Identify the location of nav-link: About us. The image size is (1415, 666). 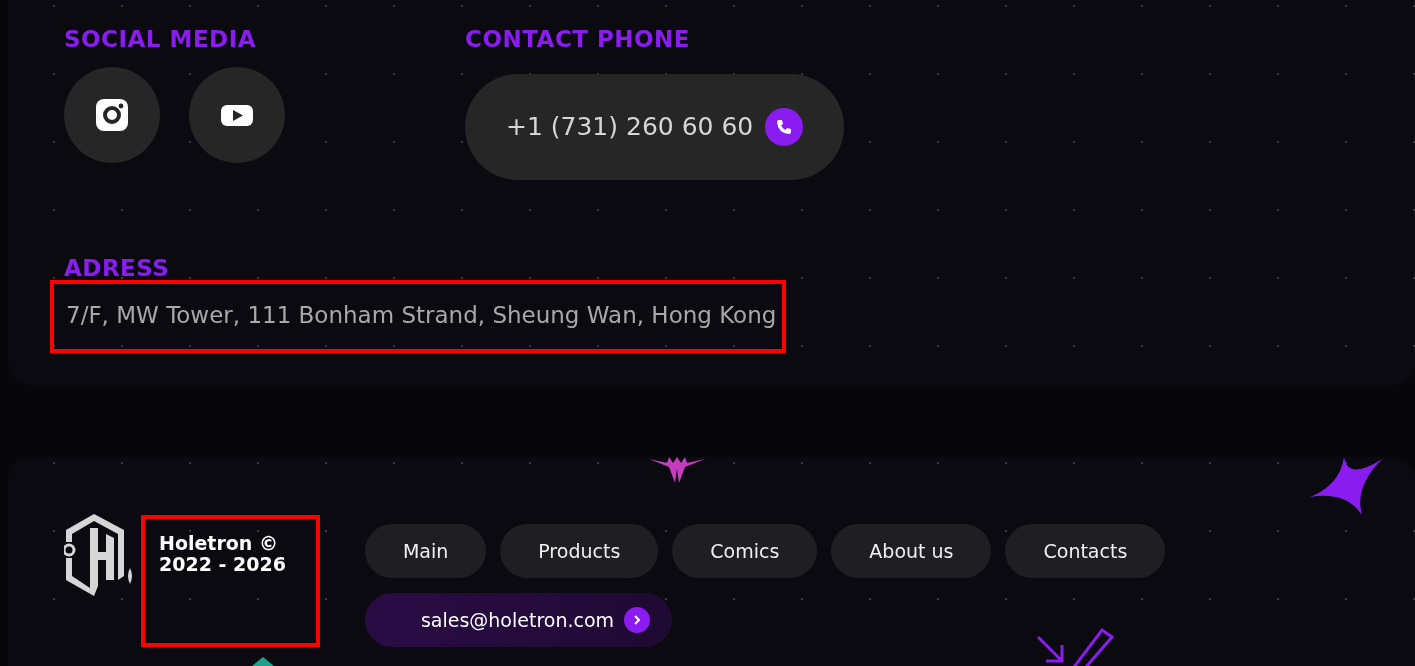
(911, 551).